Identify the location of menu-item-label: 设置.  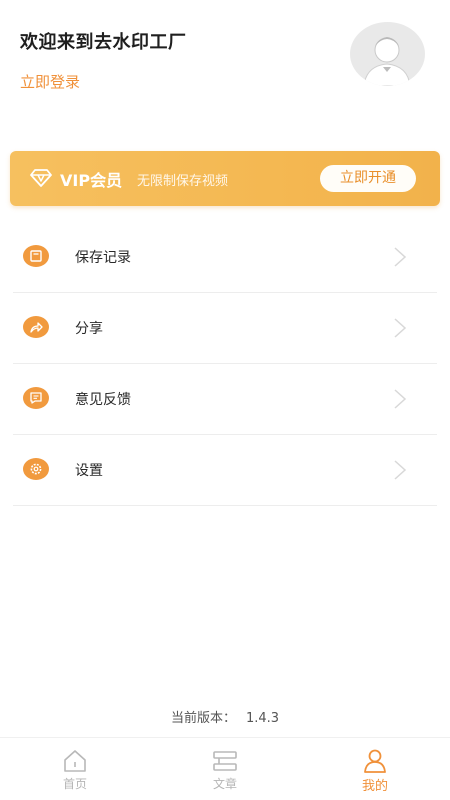
(89, 471).